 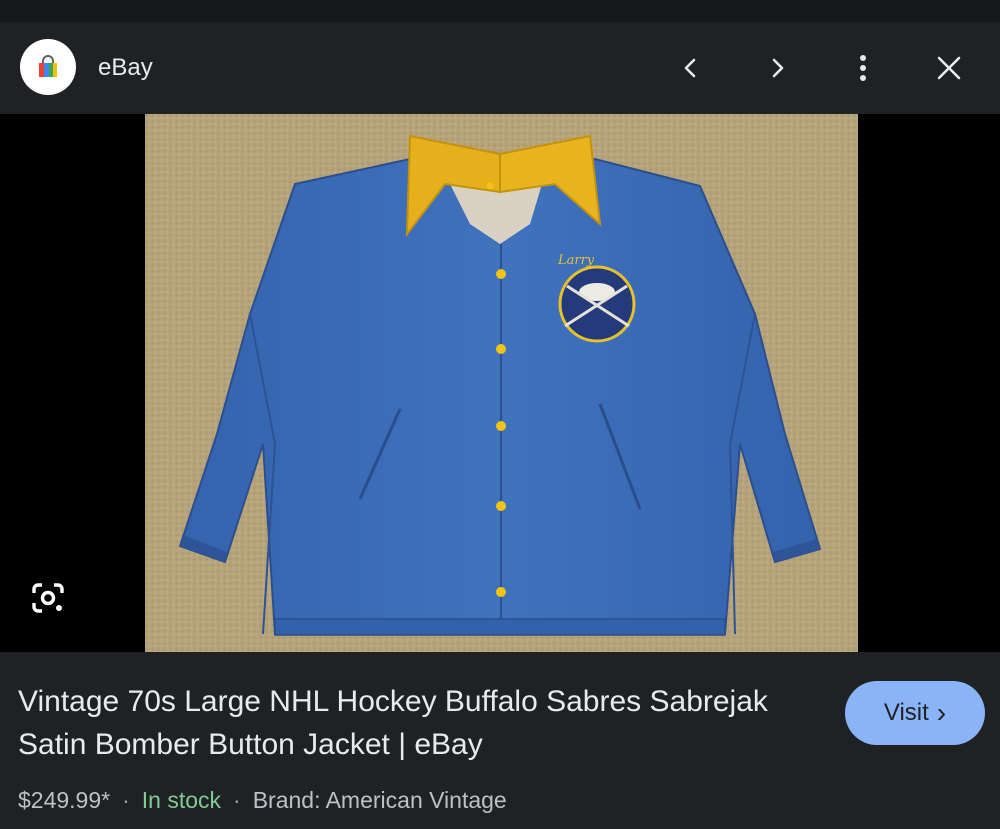 I want to click on chevron-right-icon, so click(x=778, y=68).